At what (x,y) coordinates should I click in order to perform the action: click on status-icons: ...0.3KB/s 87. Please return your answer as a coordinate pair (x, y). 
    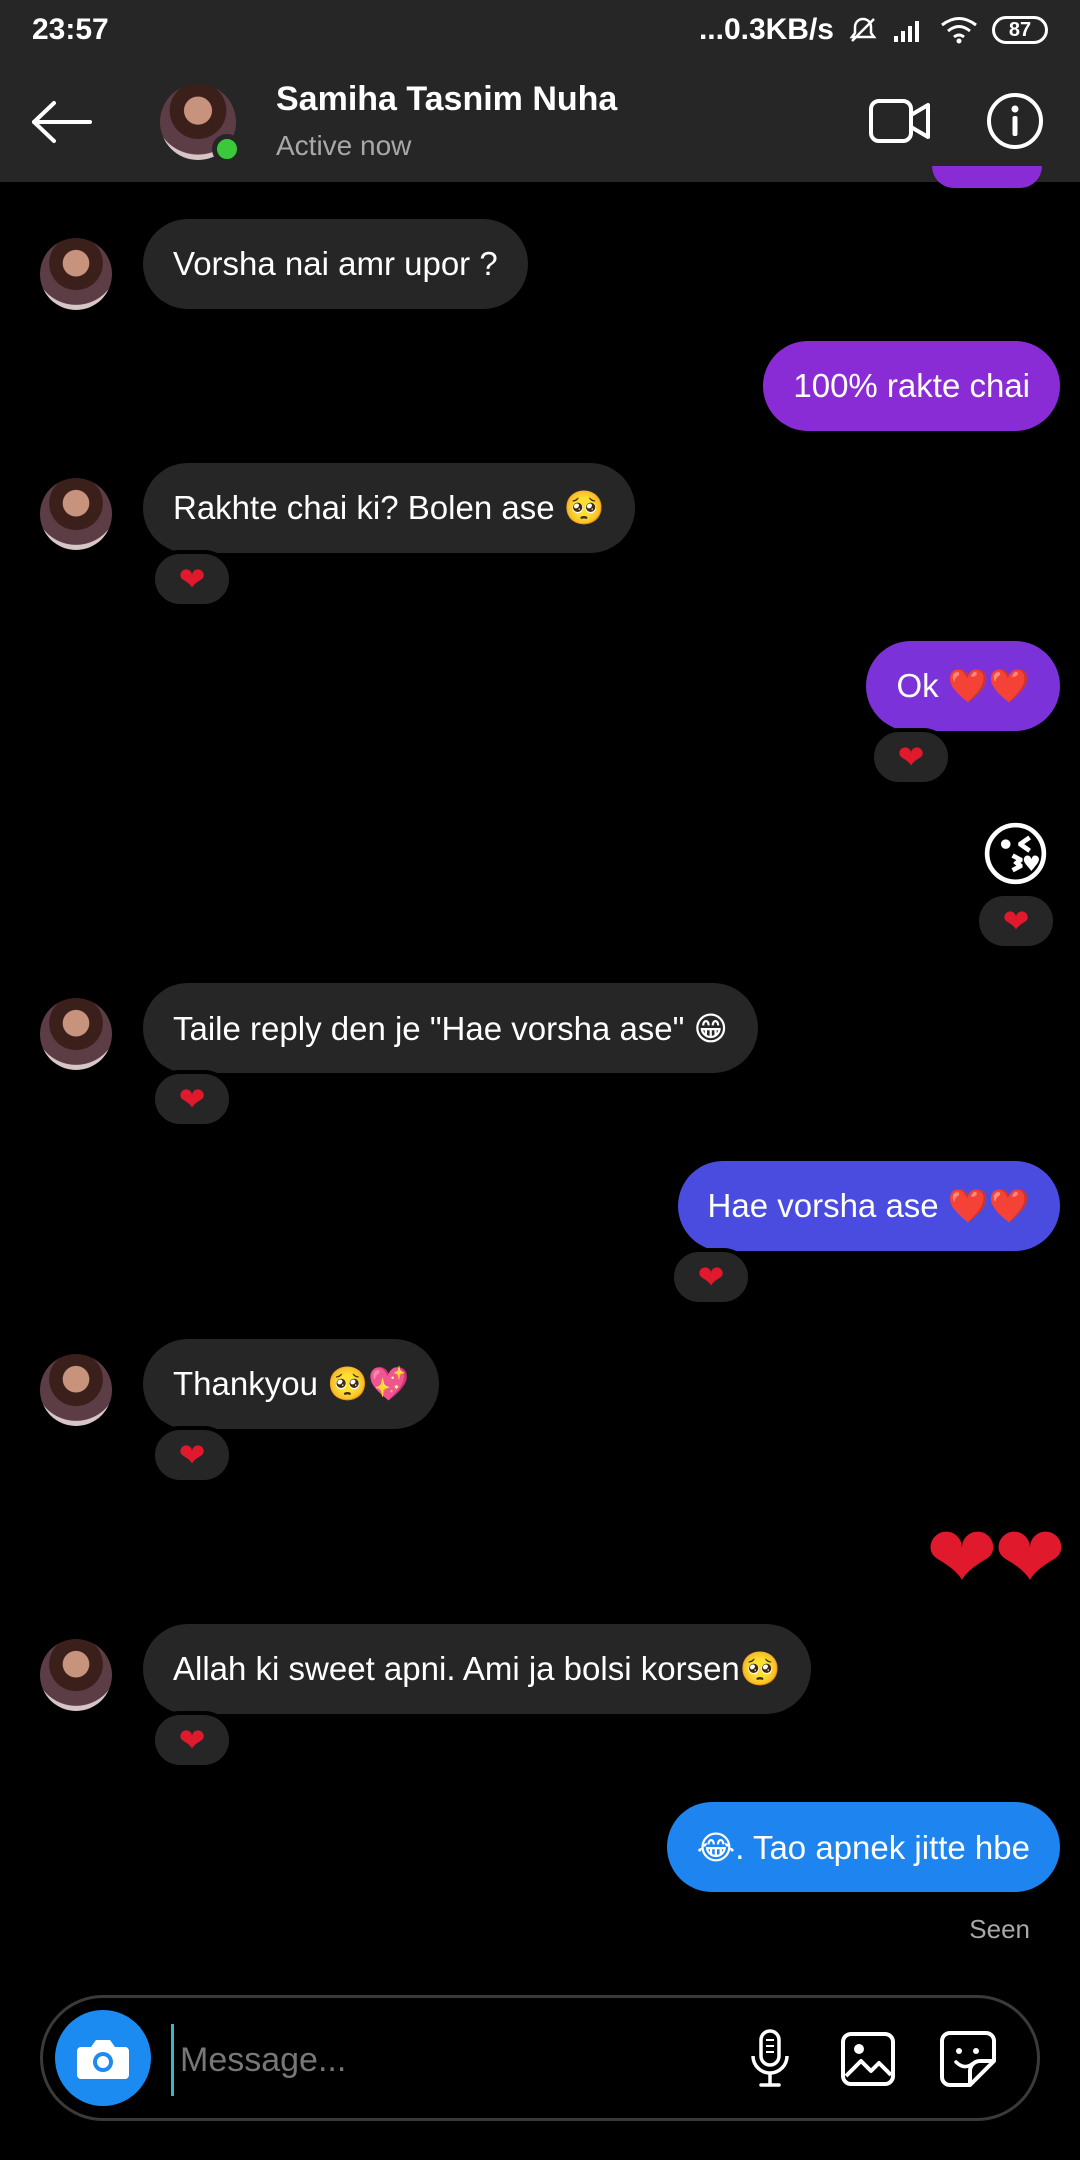
    Looking at the image, I should click on (873, 30).